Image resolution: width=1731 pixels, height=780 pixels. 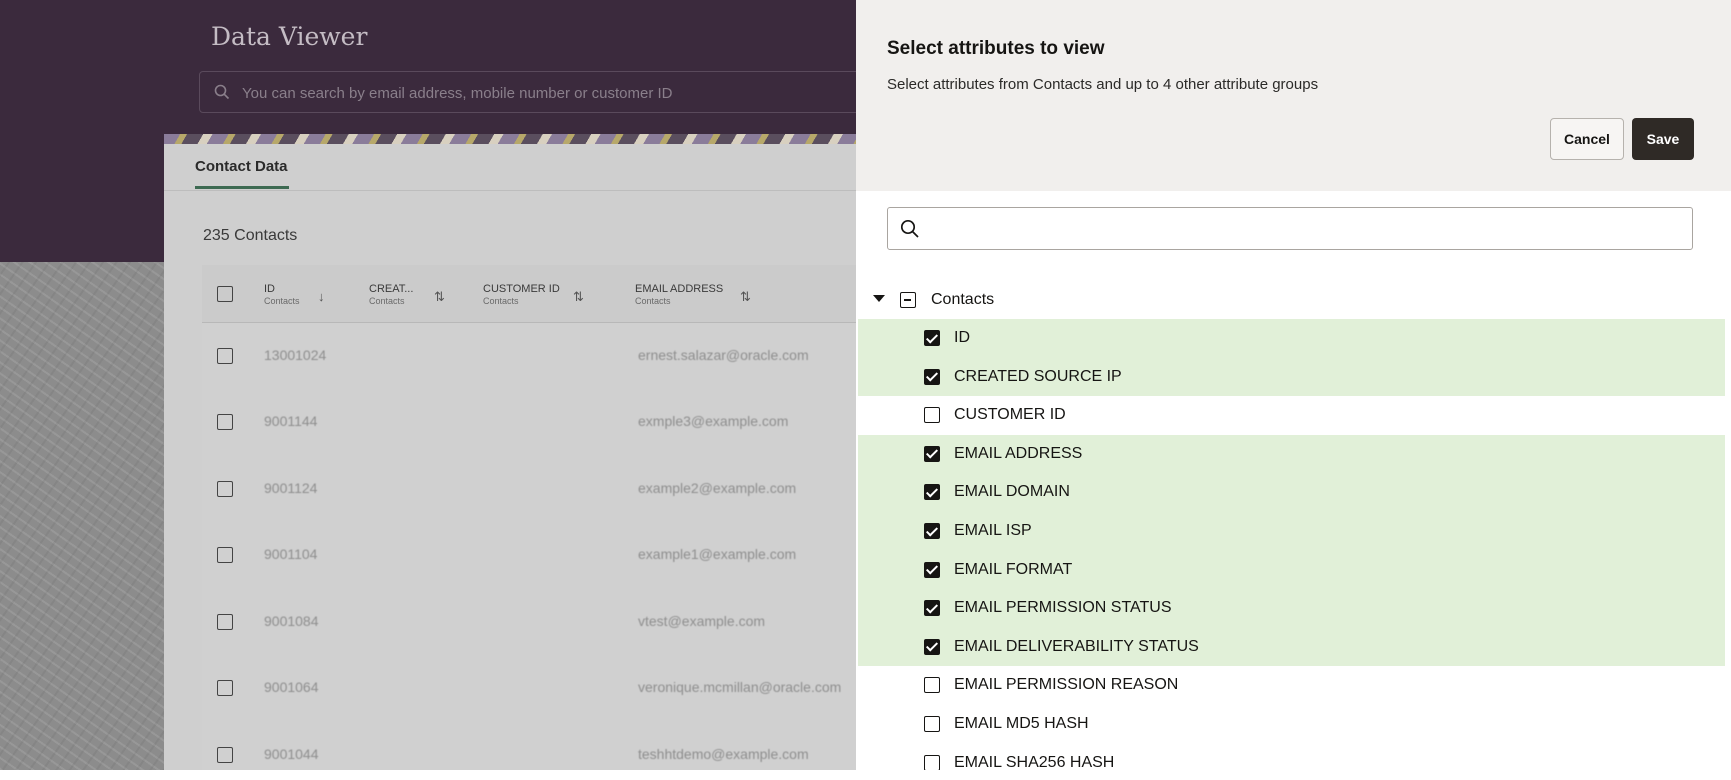 What do you see at coordinates (1291, 531) in the screenshot?
I see `attribute-row: EMAIL ISP` at bounding box center [1291, 531].